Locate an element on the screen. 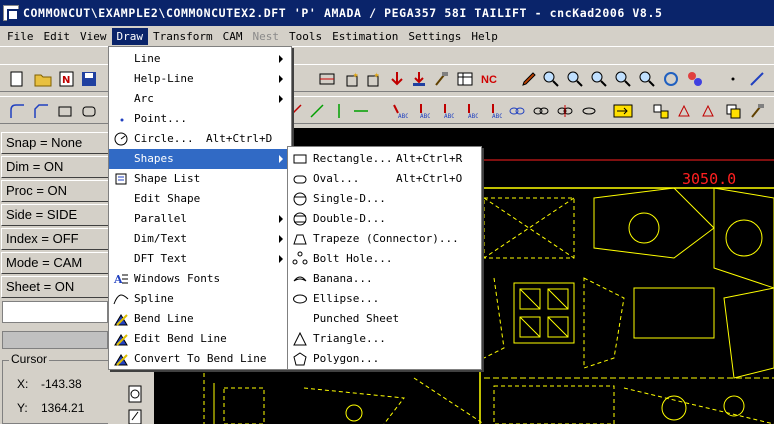  abc-tool-4-icon: ABC is located at coordinates (469, 111).